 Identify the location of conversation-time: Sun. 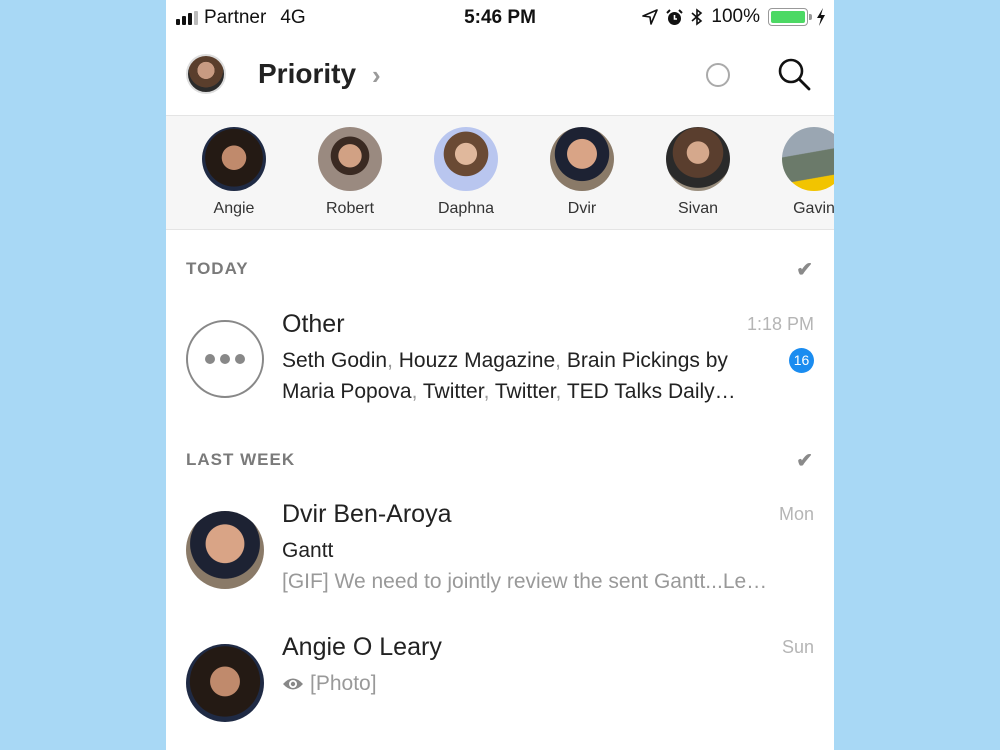
(797, 647).